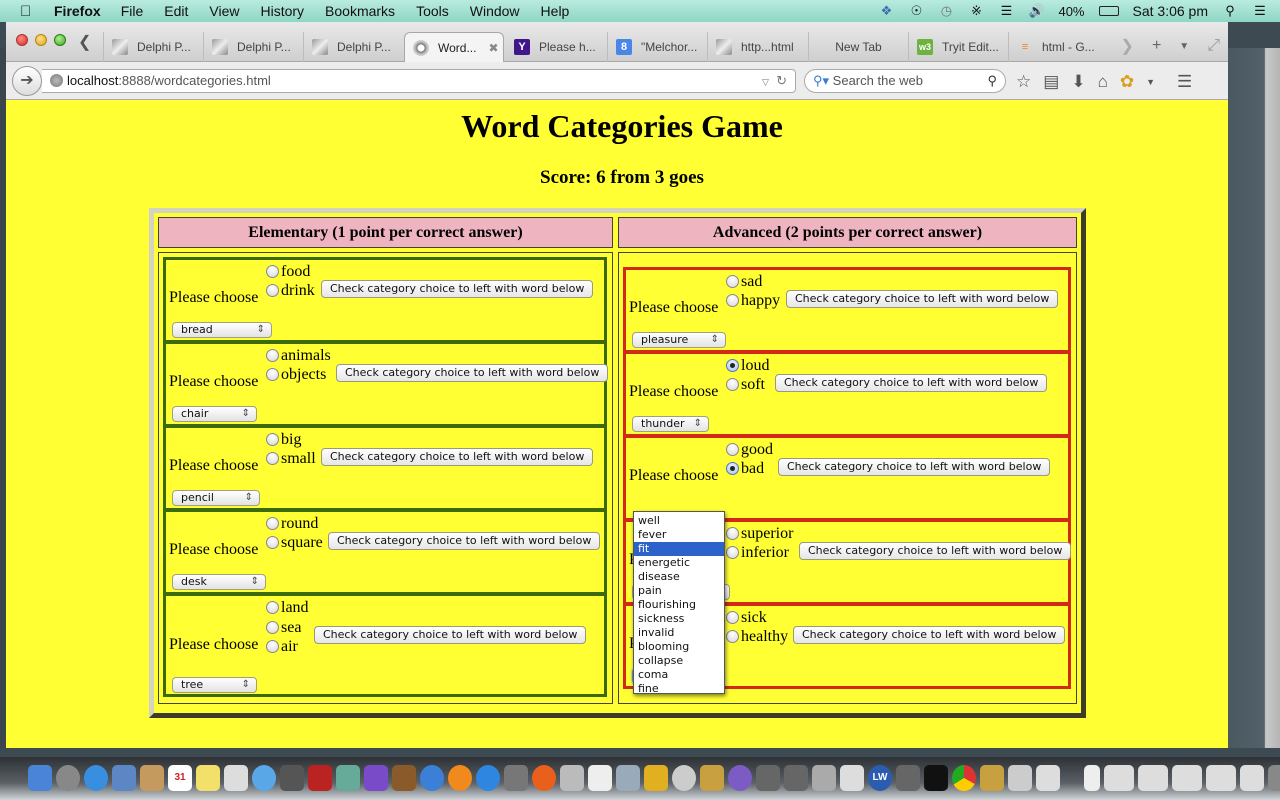 The width and height of the screenshot is (1280, 800). What do you see at coordinates (180, 778) in the screenshot?
I see `calendar-icon: 31` at bounding box center [180, 778].